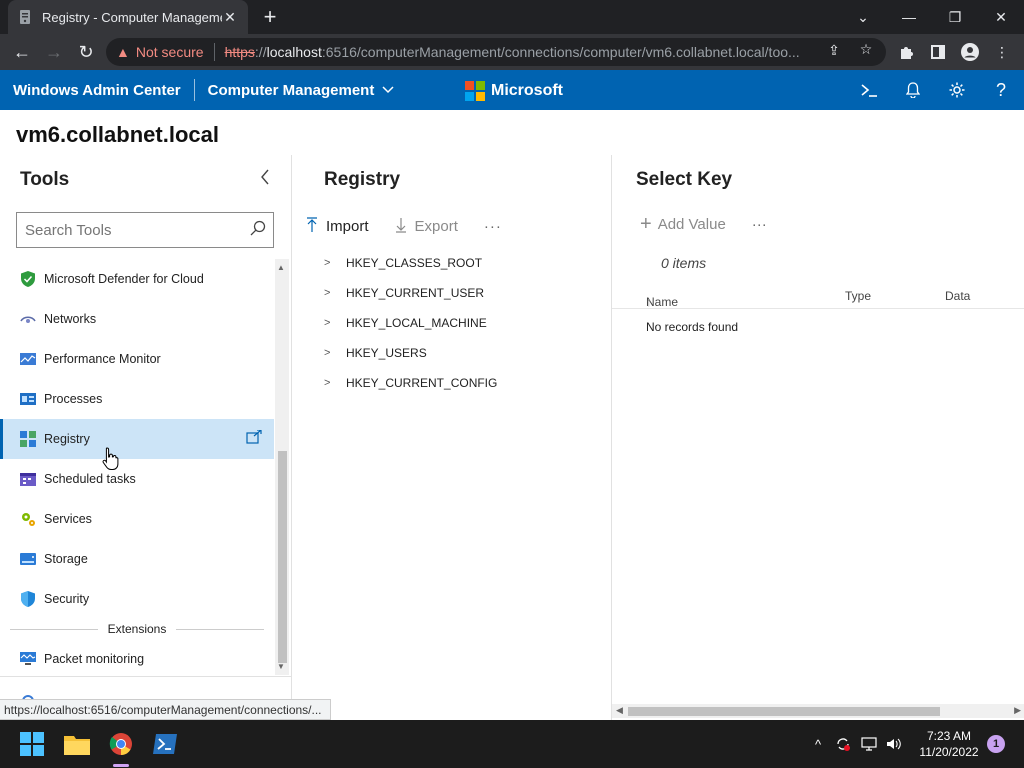 This screenshot has width=1024, height=768. I want to click on not-secure-label: Not secure, so click(170, 52).